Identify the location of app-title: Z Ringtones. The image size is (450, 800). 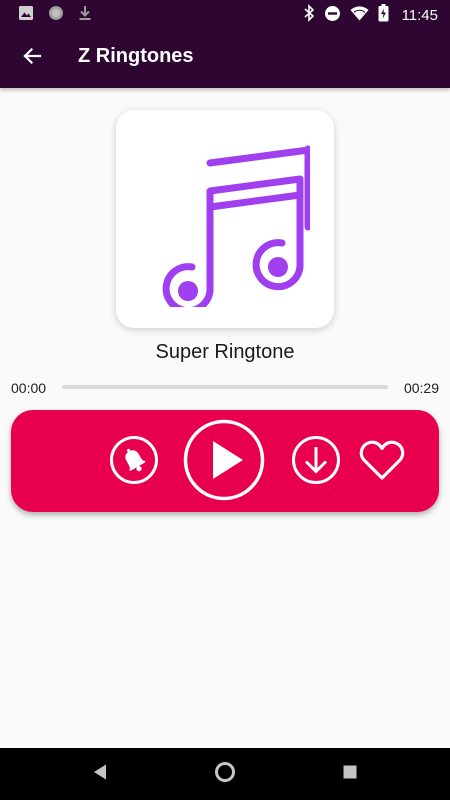
(136, 56).